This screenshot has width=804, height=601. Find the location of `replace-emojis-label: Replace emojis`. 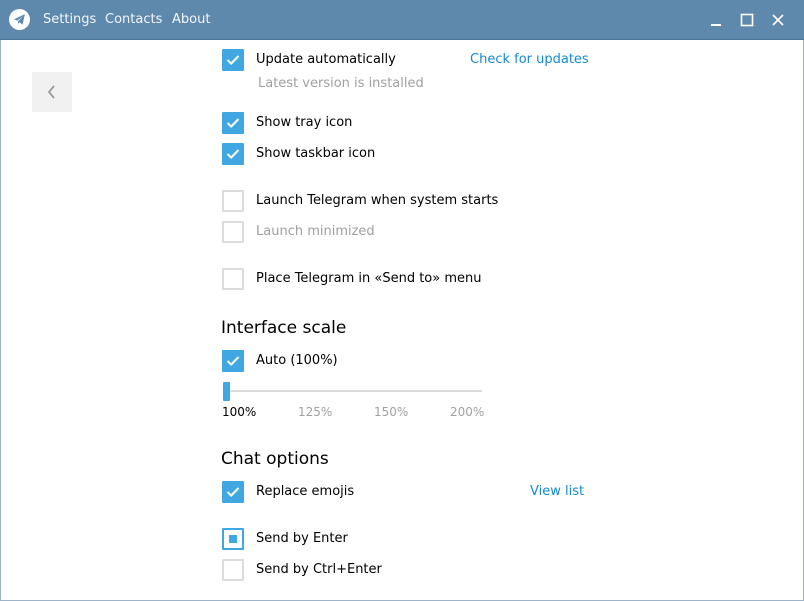

replace-emojis-label: Replace emojis is located at coordinates (305, 491).